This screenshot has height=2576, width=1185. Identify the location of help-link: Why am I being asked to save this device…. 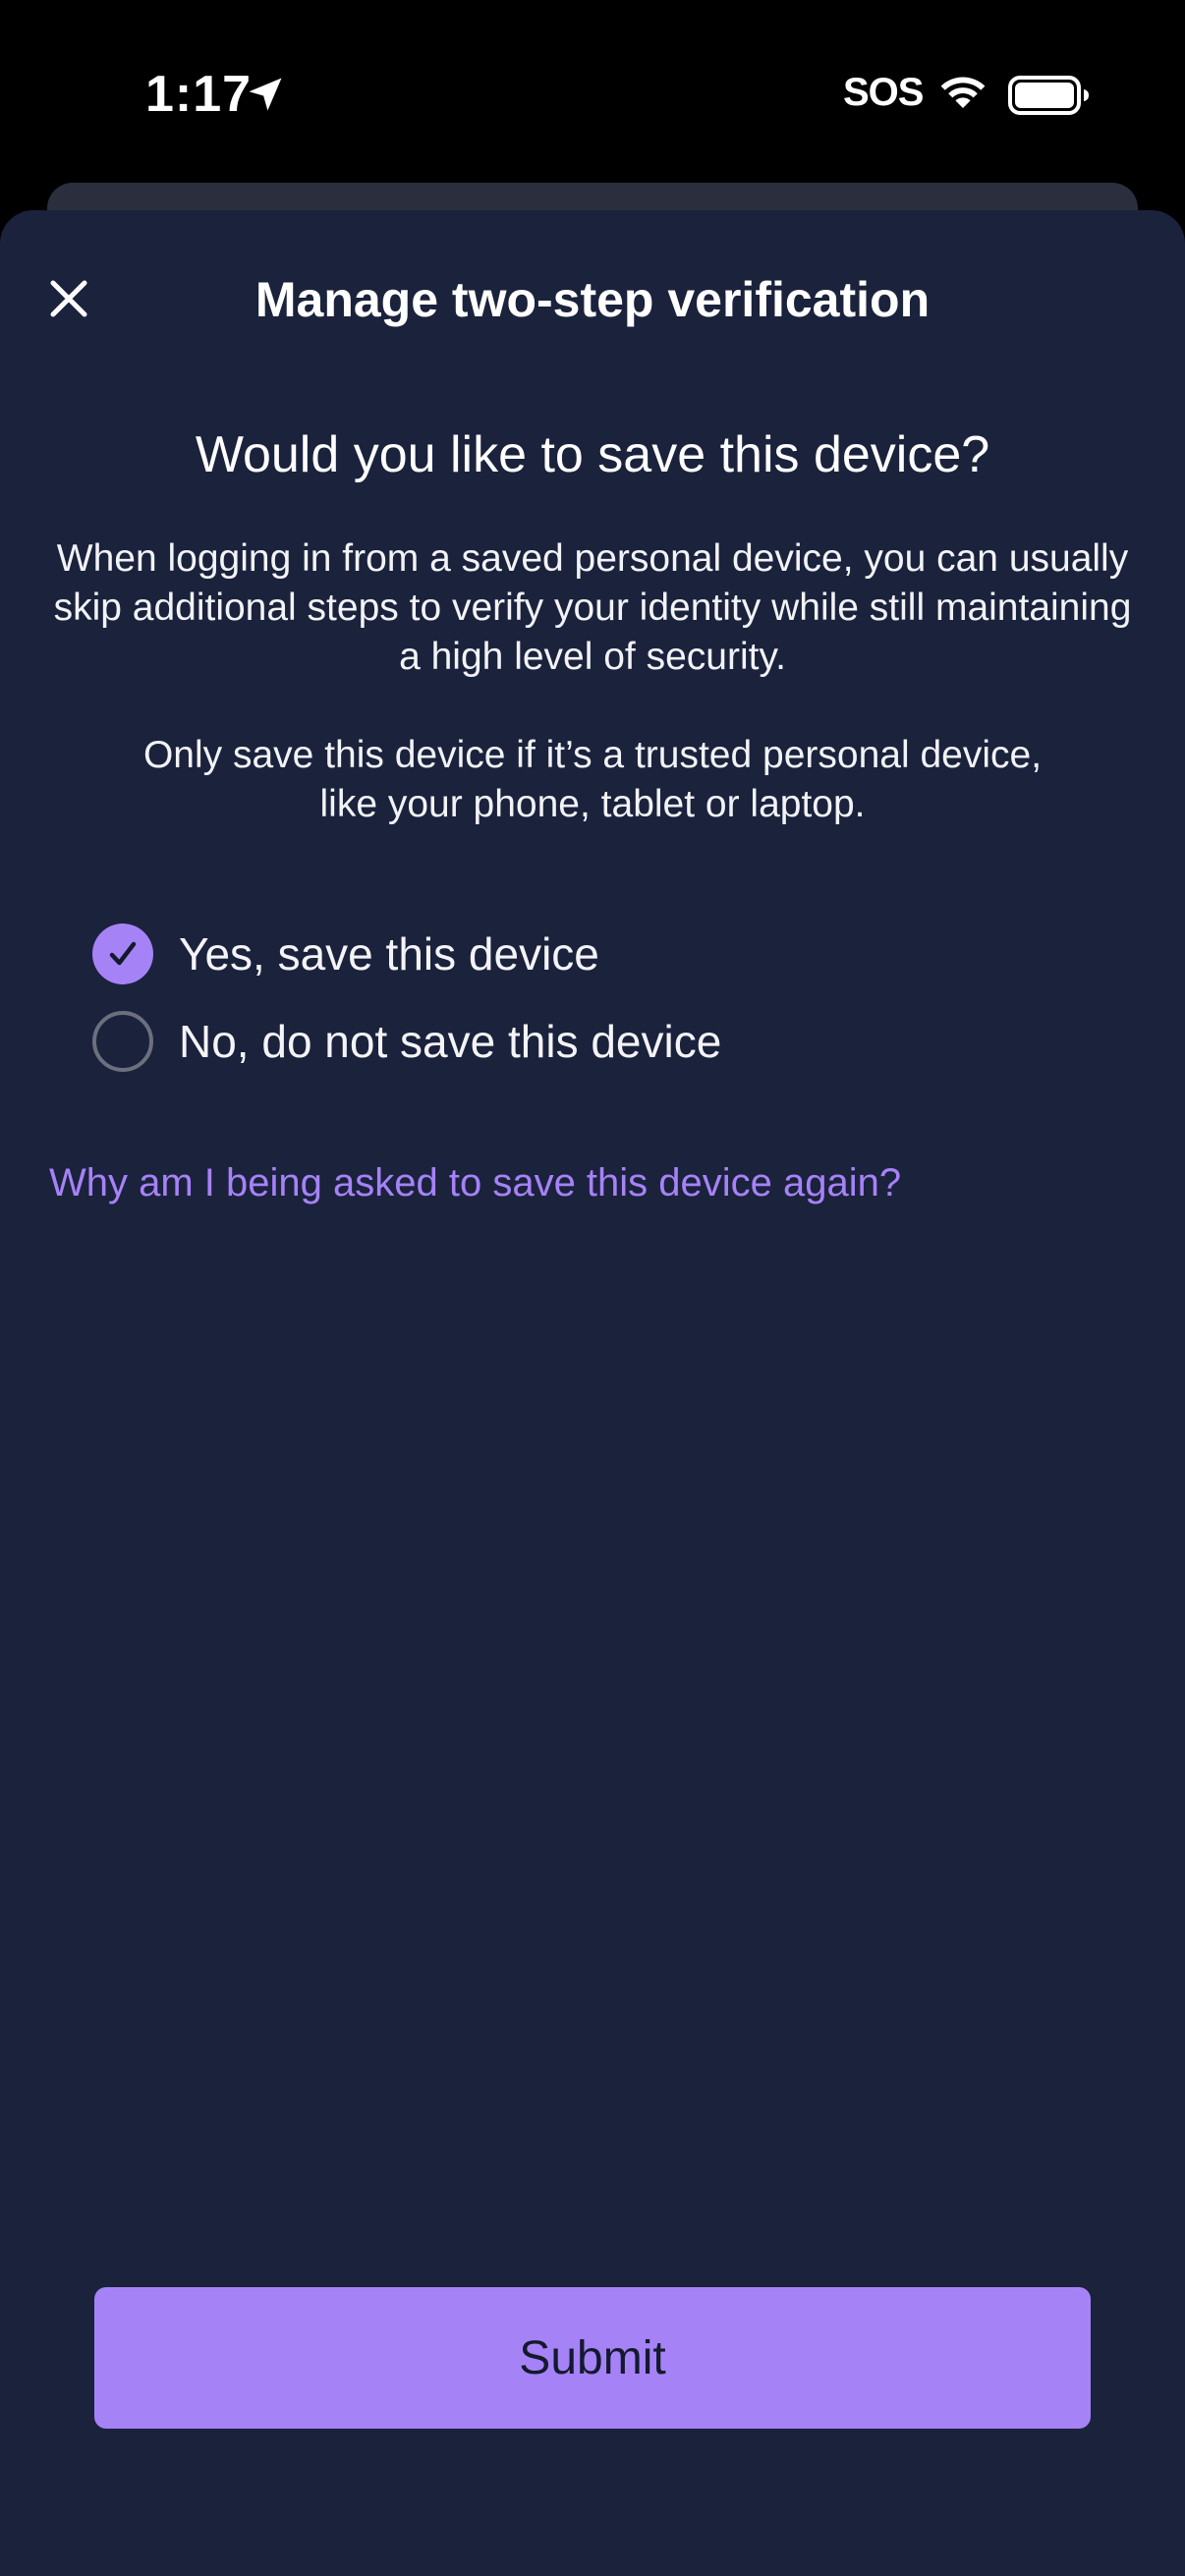
(475, 1183).